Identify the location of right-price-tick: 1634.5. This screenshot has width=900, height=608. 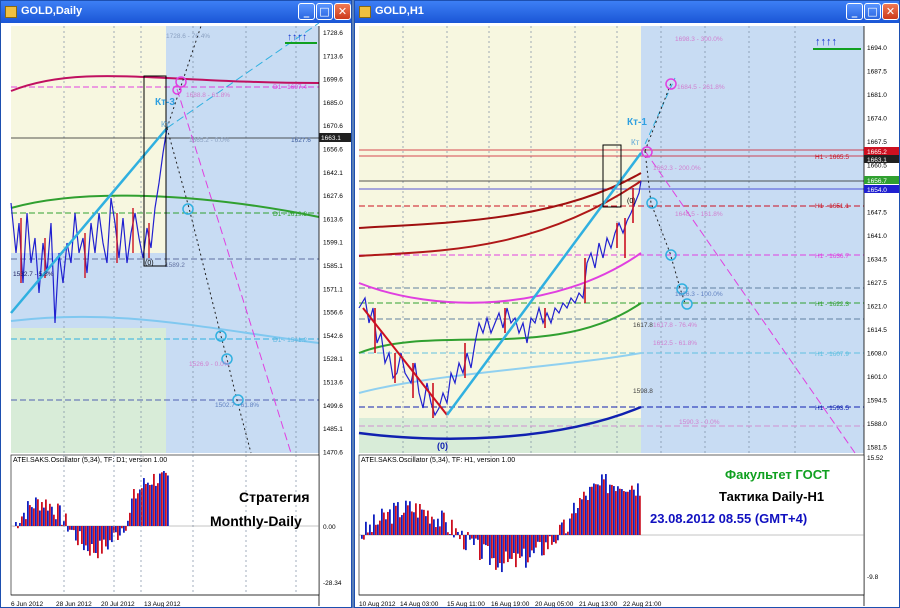
(877, 260).